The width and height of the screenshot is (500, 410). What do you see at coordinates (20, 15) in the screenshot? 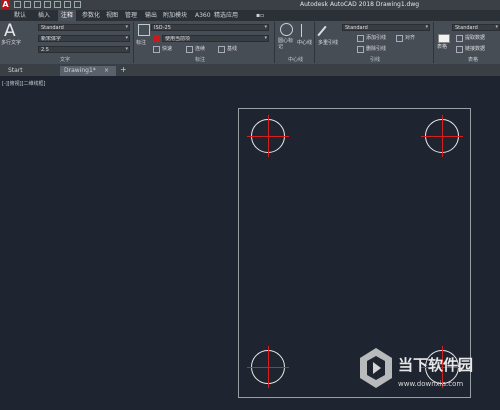
I see `menu-item-home: 默认` at bounding box center [20, 15].